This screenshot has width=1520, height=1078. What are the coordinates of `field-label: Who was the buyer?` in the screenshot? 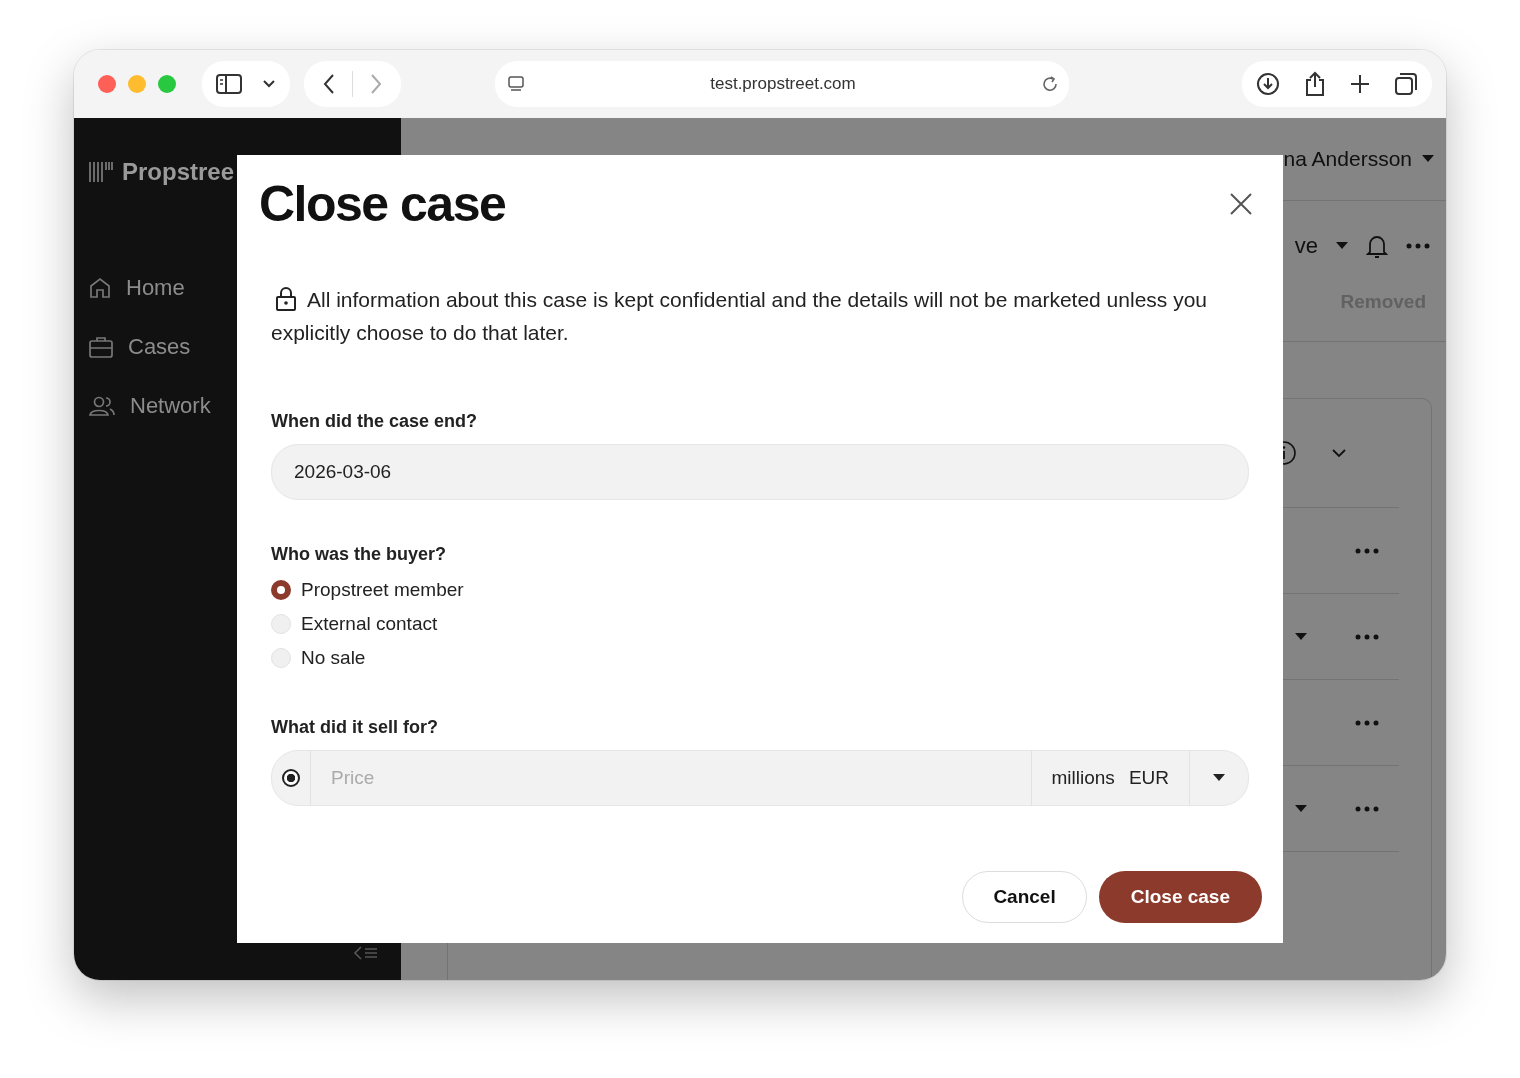 It's located at (359, 554).